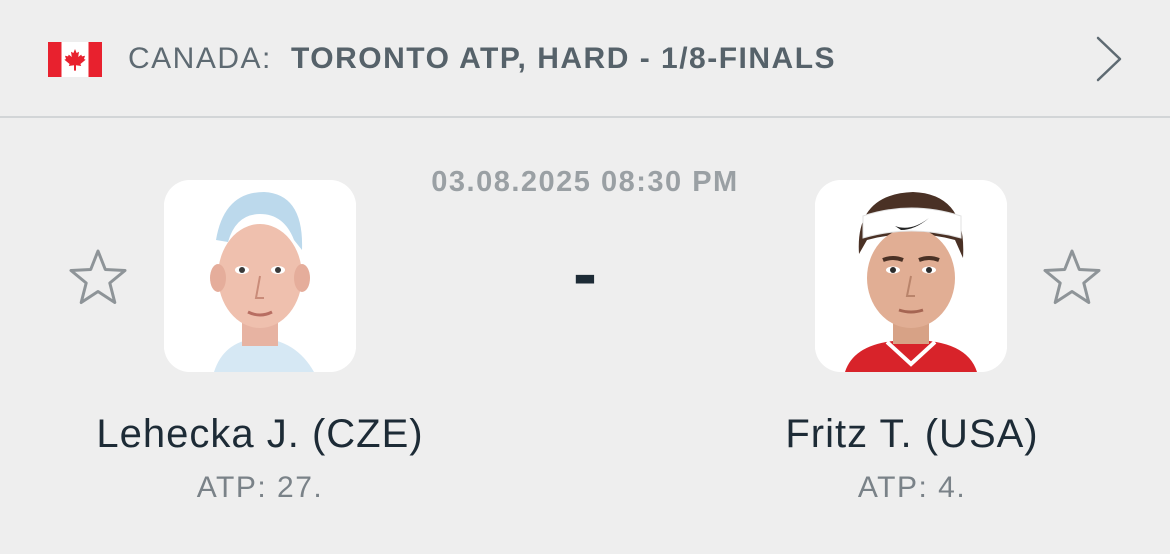 Image resolution: width=1170 pixels, height=554 pixels. What do you see at coordinates (260, 434) in the screenshot?
I see `home-player-name: Lehecka J. (CZE)` at bounding box center [260, 434].